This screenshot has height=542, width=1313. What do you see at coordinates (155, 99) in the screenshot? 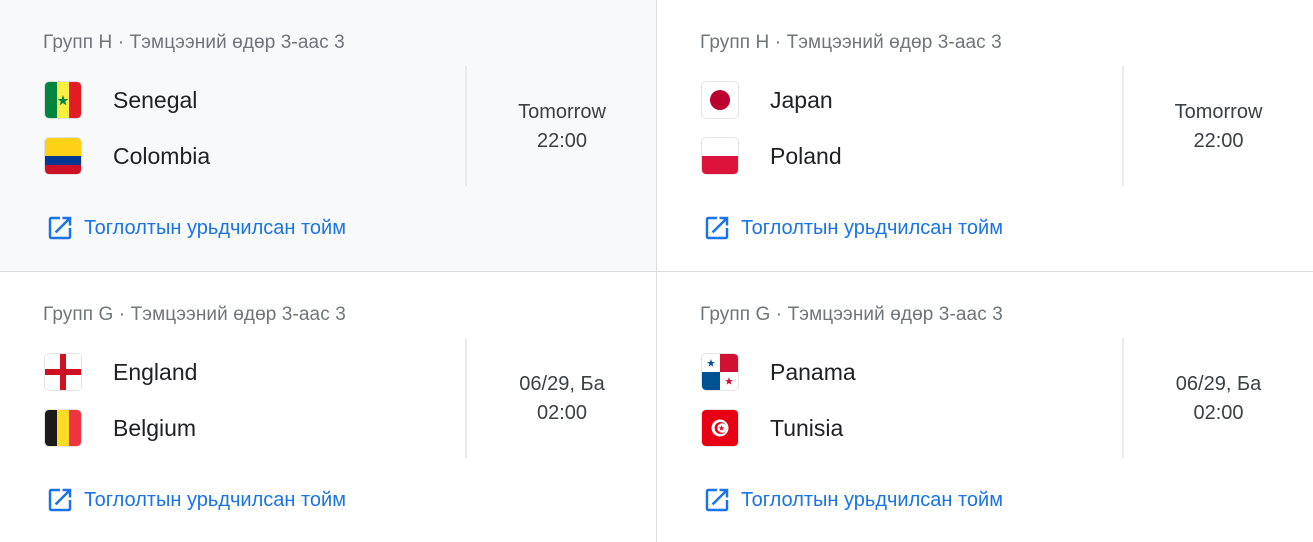
I see `team-name: Senegal` at bounding box center [155, 99].